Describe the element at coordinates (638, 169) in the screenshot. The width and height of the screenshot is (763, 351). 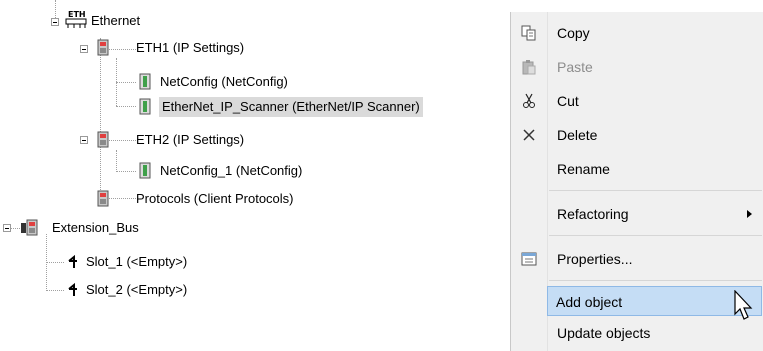
I see `menu-item-rename: Rename` at that location.